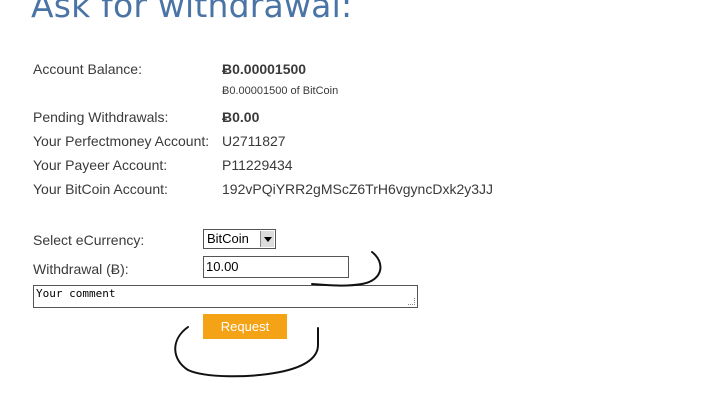 The width and height of the screenshot is (707, 419). I want to click on scribble-mark-button, so click(246, 352).